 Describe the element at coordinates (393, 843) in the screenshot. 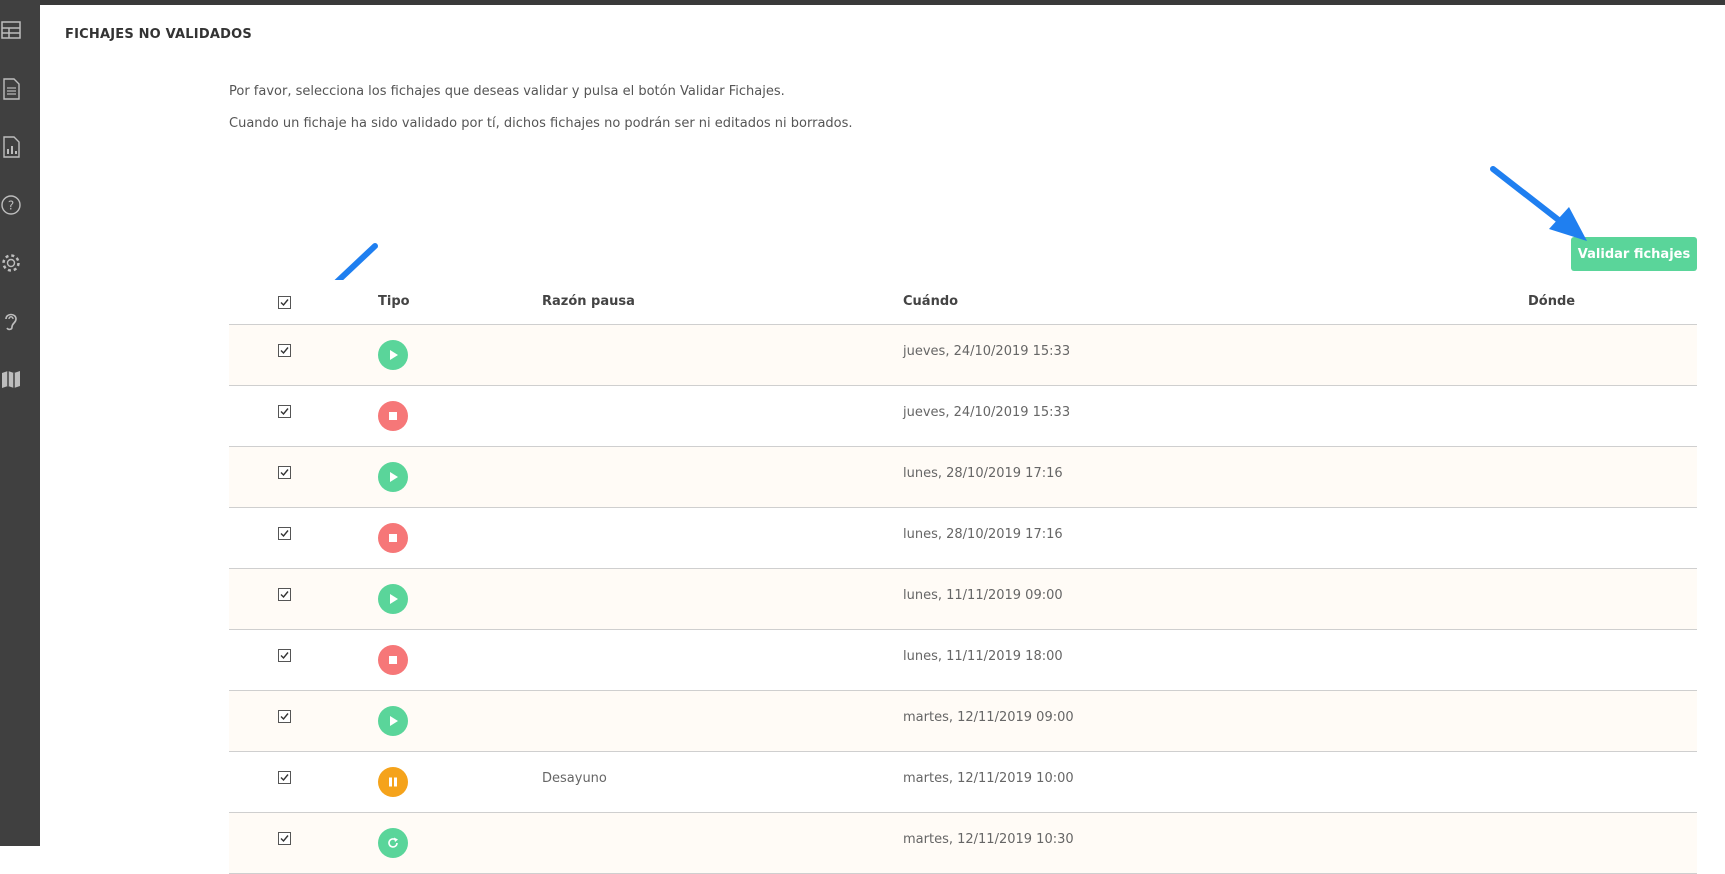

I see `refresh-icon` at that location.